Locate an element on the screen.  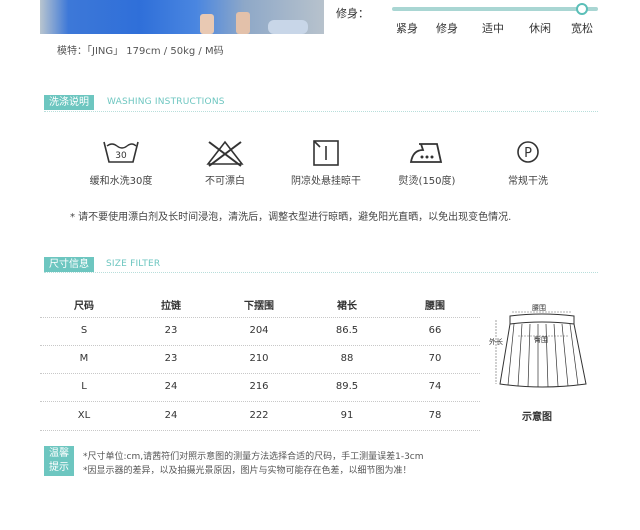
tip-line: *因显示器的差异，以及拍摄光景原因，图片与实物可能存在色差，以细节图为准！ is located at coordinates (247, 471).